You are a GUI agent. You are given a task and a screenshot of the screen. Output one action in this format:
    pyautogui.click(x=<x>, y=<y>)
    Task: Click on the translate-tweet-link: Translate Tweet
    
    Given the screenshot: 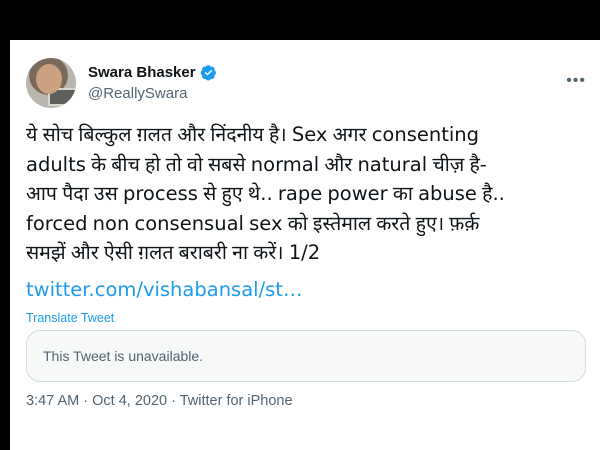 What is the action you would take?
    pyautogui.click(x=70, y=318)
    